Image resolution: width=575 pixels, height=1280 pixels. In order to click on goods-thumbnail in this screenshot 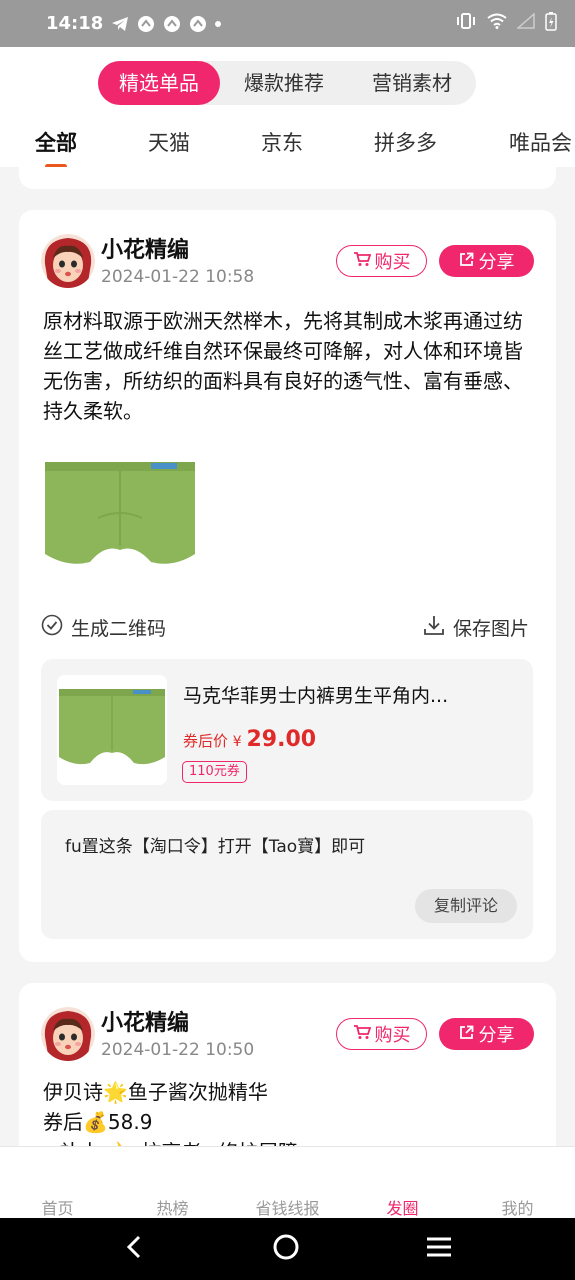, I will do `click(112, 730)`.